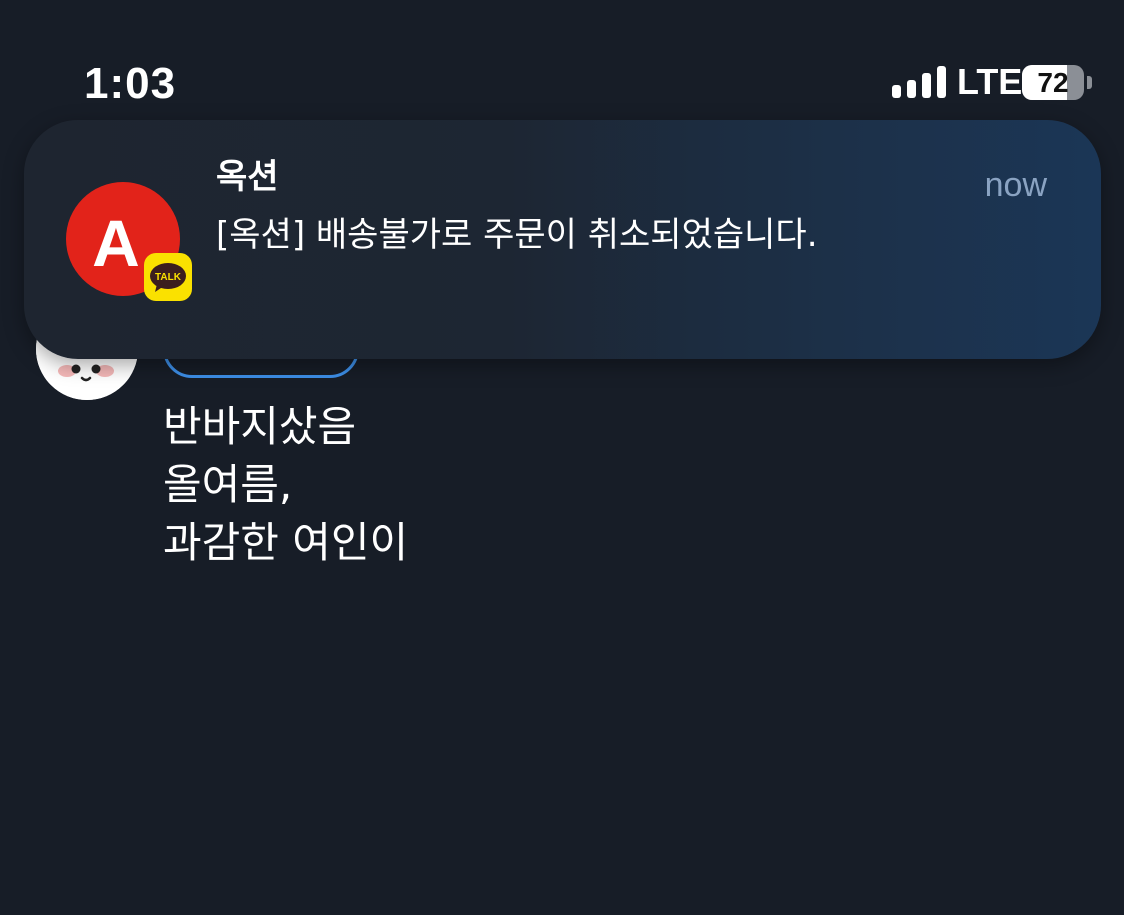 This screenshot has height=915, width=1124. What do you see at coordinates (286, 542) in the screenshot?
I see `post-line: 과감한 여인이` at bounding box center [286, 542].